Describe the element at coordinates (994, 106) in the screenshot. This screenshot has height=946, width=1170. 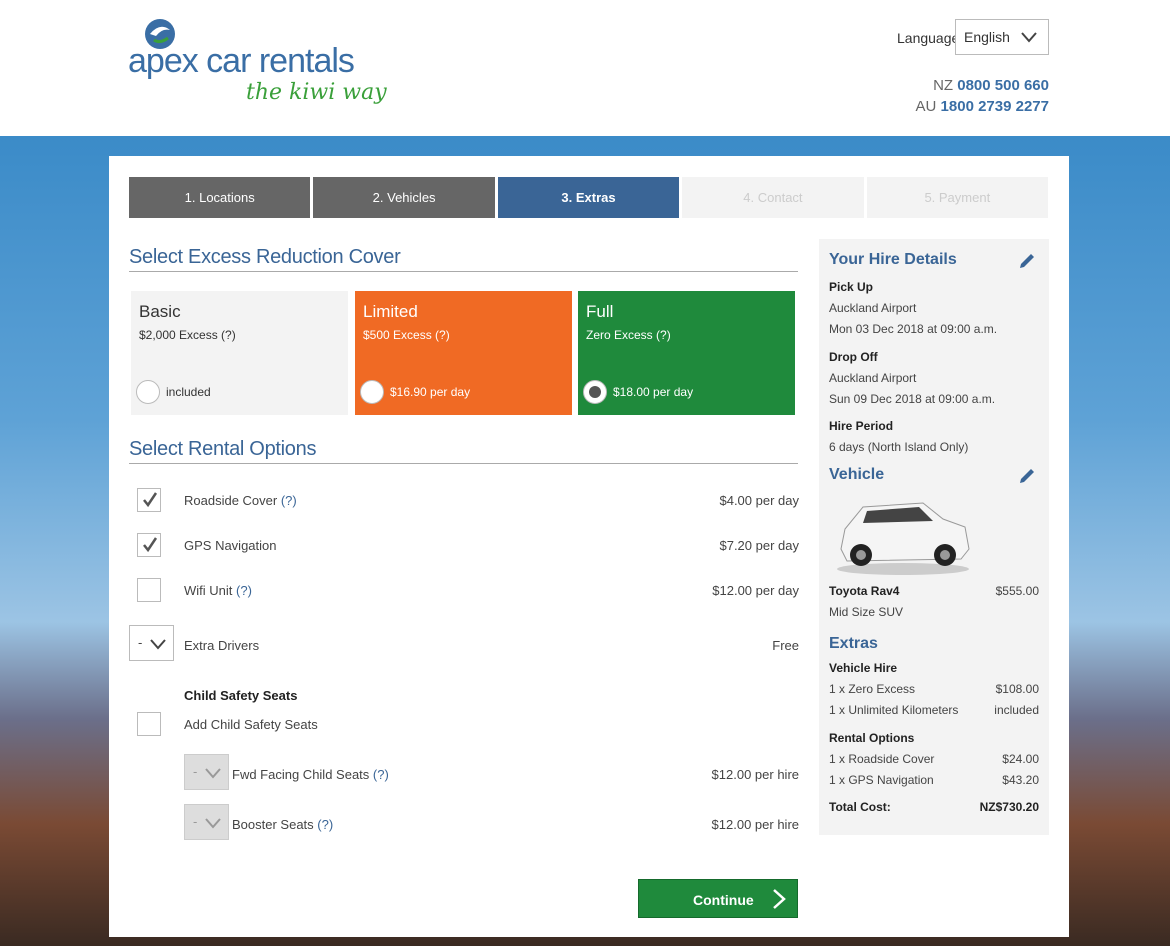
I see `phone-au-number: 1800 2739 2277` at that location.